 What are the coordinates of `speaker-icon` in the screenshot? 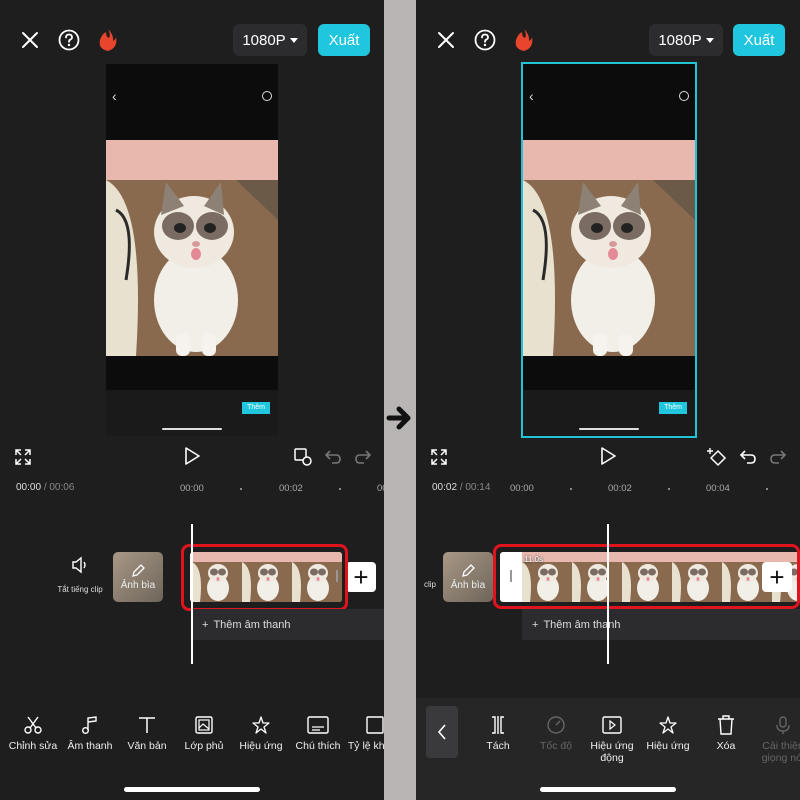 It's located at (79, 565).